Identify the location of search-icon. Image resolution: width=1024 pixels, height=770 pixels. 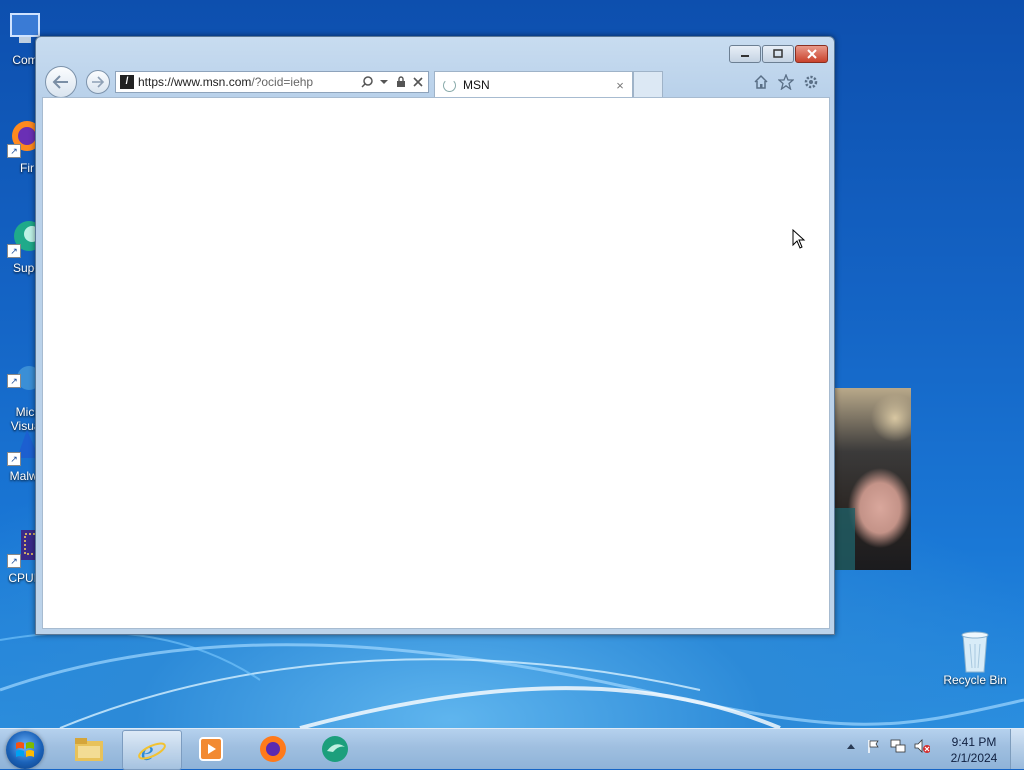
(367, 82).